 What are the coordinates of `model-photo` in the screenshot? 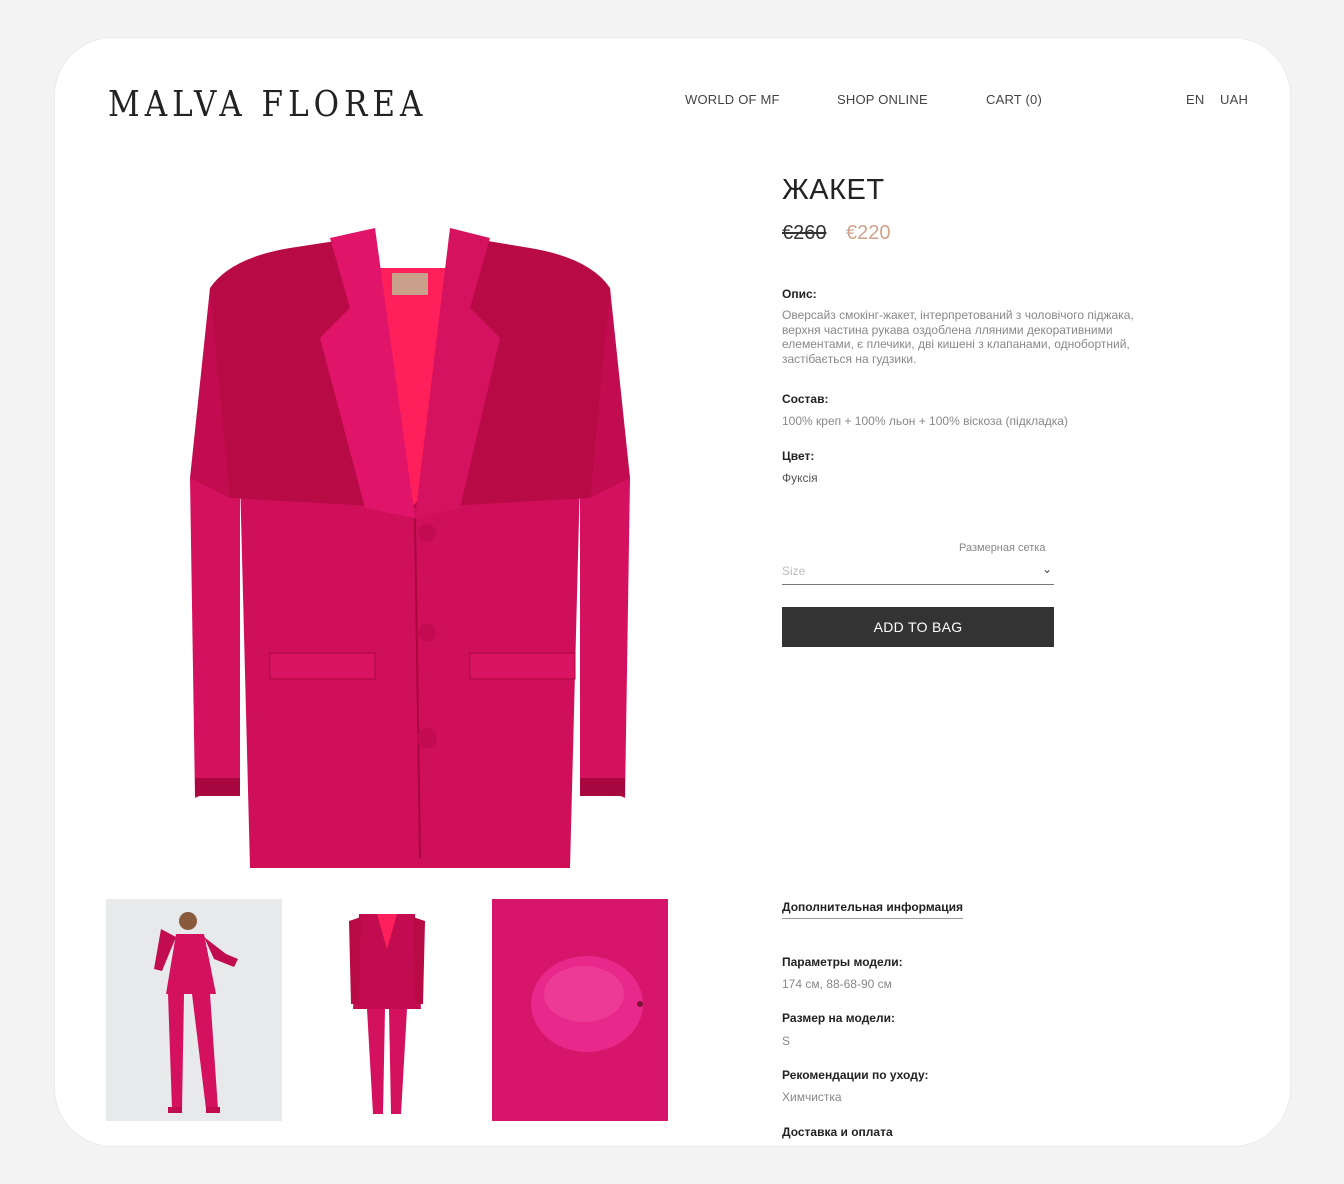 It's located at (194, 1010).